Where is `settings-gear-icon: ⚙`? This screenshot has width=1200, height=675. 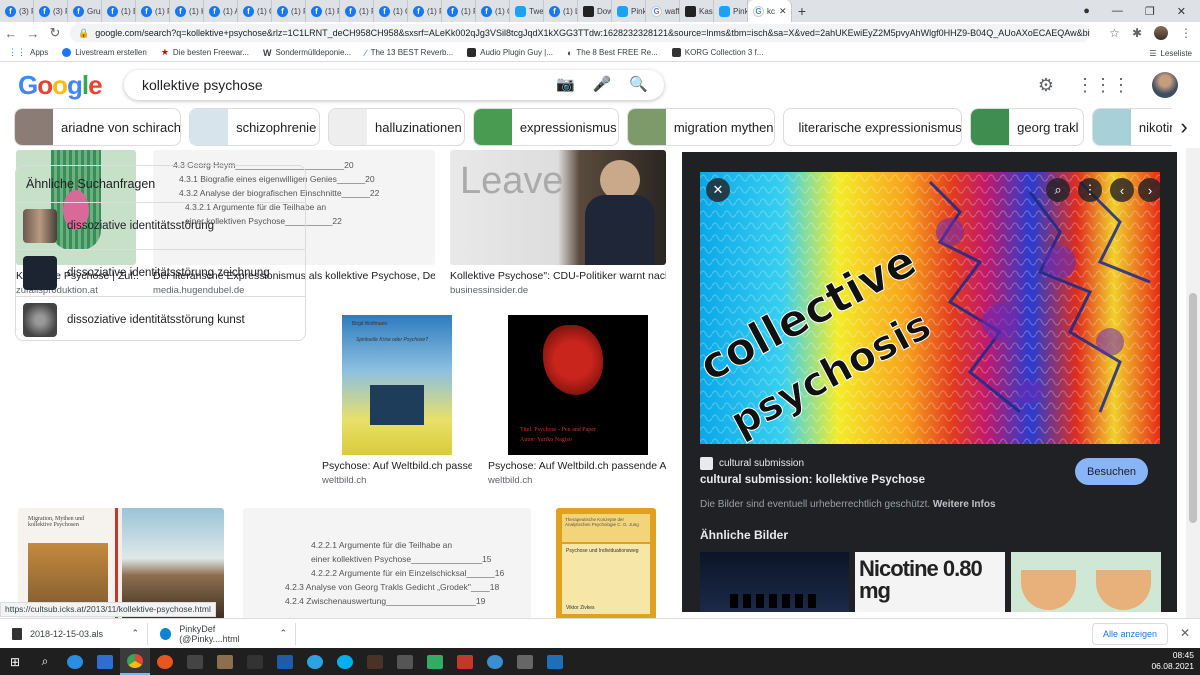
settings-gear-icon: ⚙ is located at coordinates (1046, 85).